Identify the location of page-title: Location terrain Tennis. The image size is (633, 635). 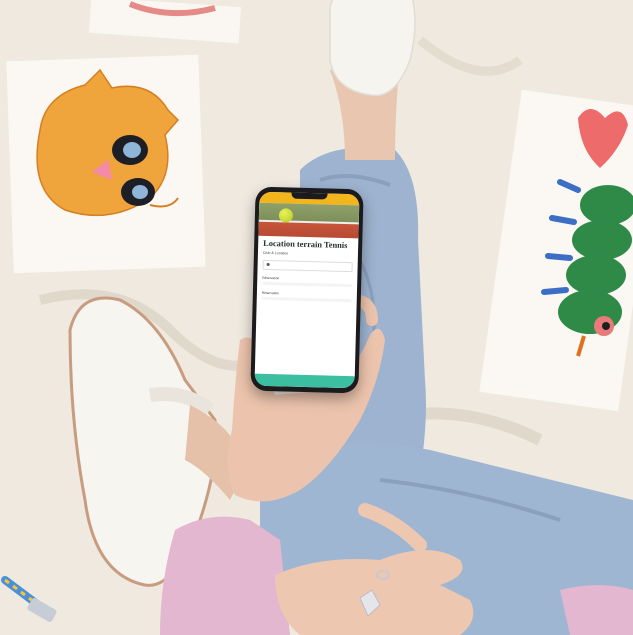
(305, 244).